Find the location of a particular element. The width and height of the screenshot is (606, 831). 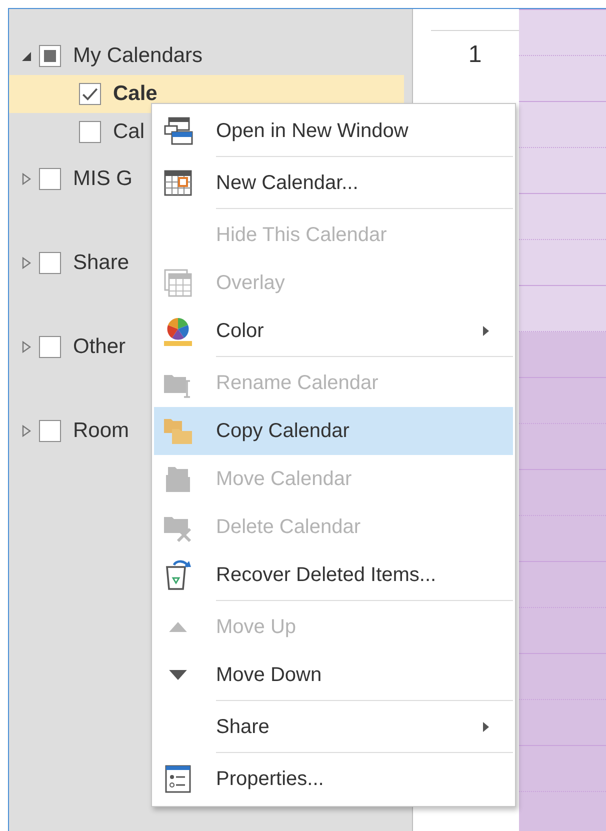

day-number: 1 is located at coordinates (475, 54).